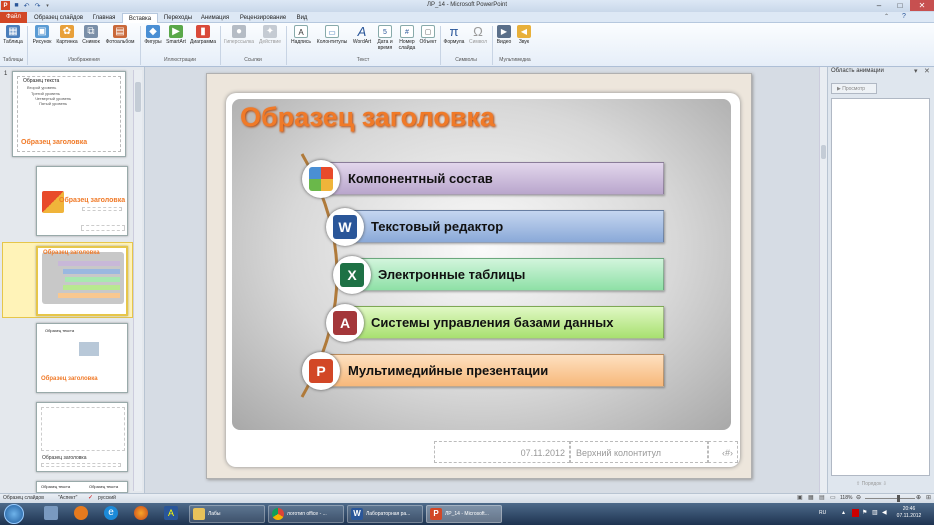 The height and width of the screenshot is (525, 934). What do you see at coordinates (137, 280) in the screenshot?
I see `thumbnail-scrollbar` at bounding box center [137, 280].